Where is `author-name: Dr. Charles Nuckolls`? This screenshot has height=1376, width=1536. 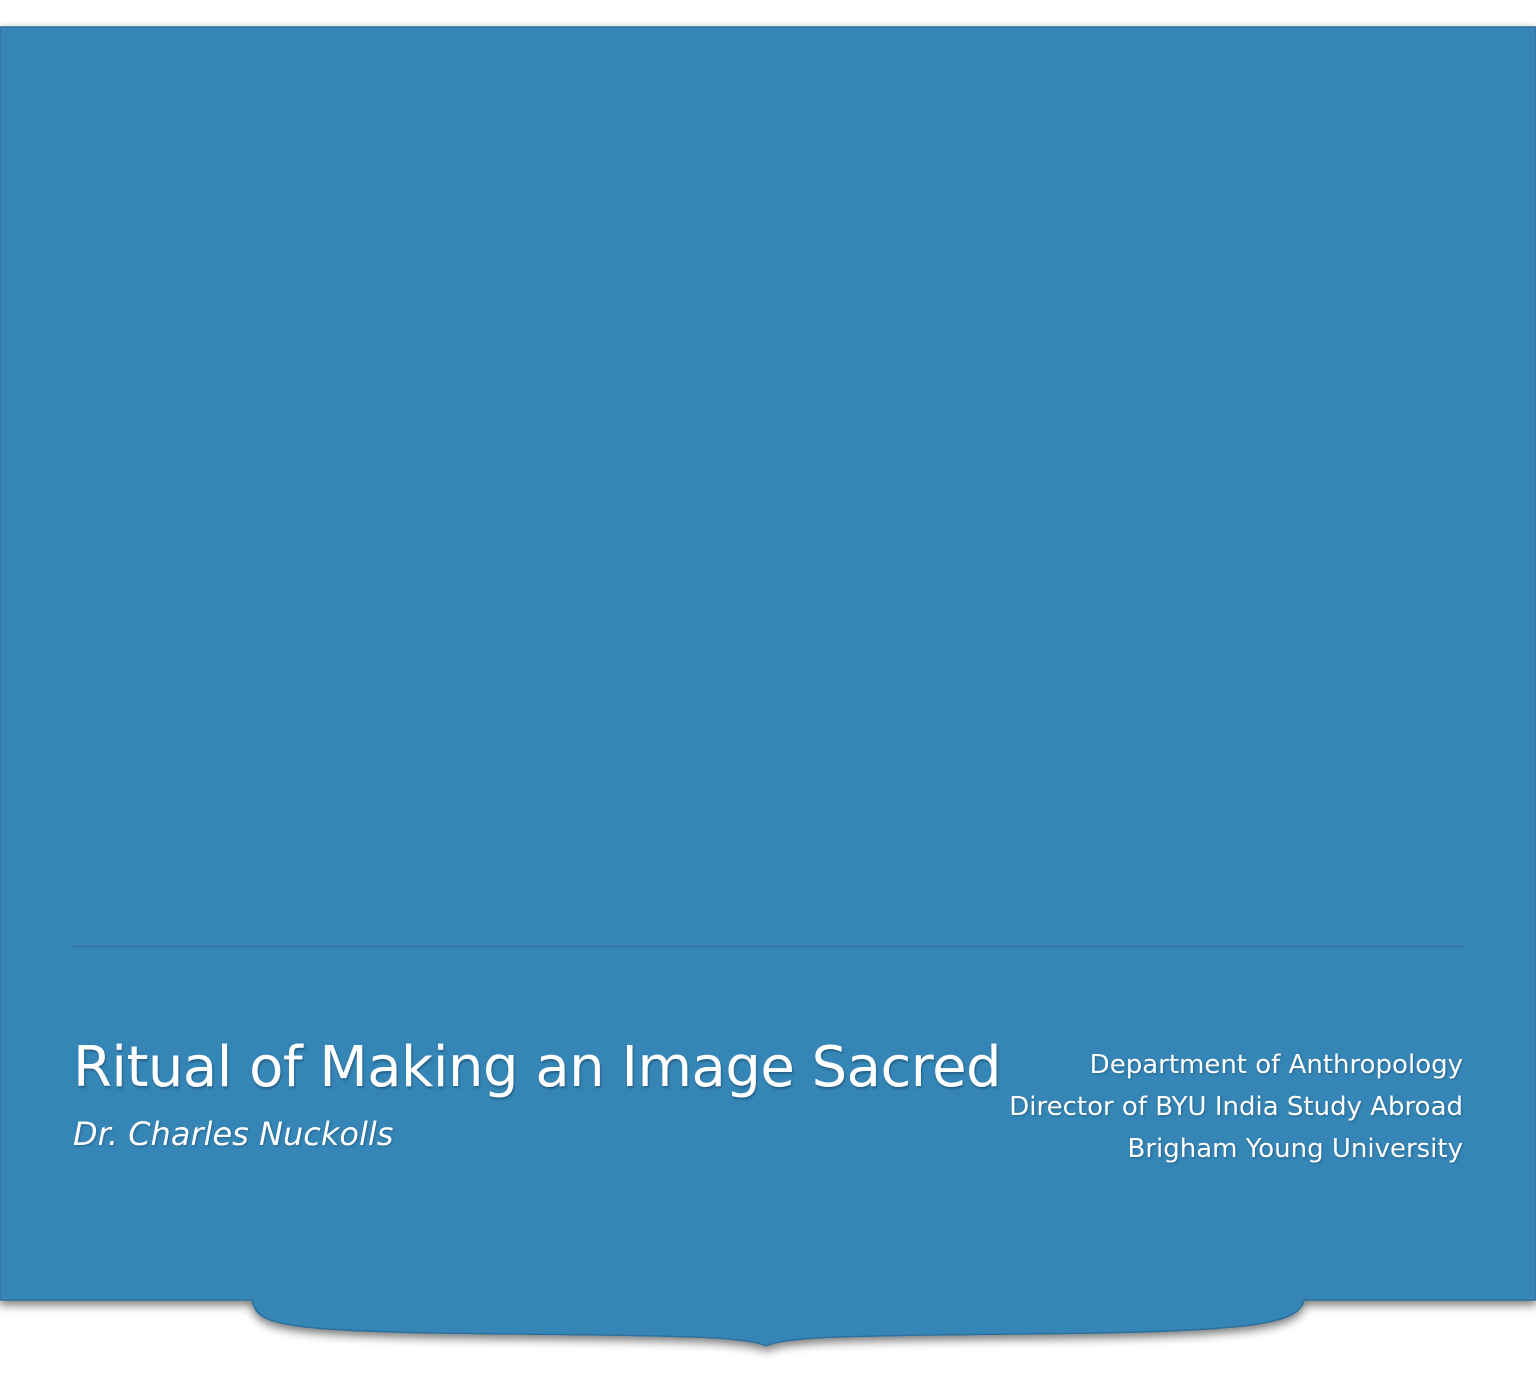 author-name: Dr. Charles Nuckolls is located at coordinates (233, 1134).